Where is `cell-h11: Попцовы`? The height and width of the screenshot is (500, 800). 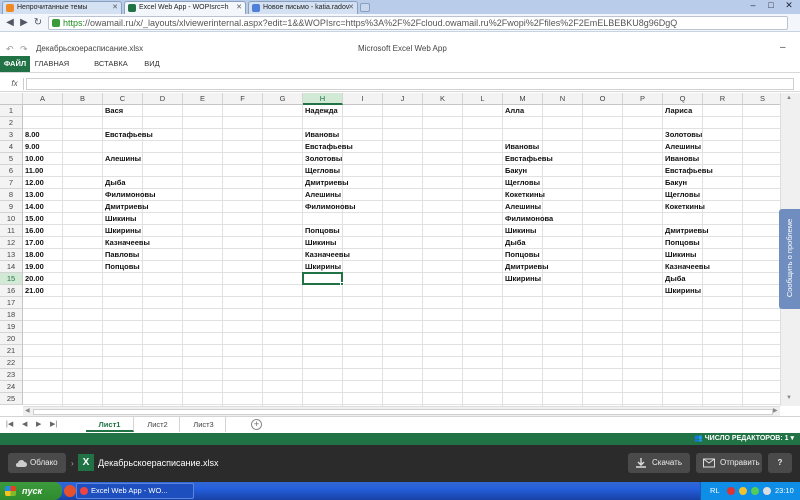
cell-h11: Попцовы is located at coordinates (363, 231).